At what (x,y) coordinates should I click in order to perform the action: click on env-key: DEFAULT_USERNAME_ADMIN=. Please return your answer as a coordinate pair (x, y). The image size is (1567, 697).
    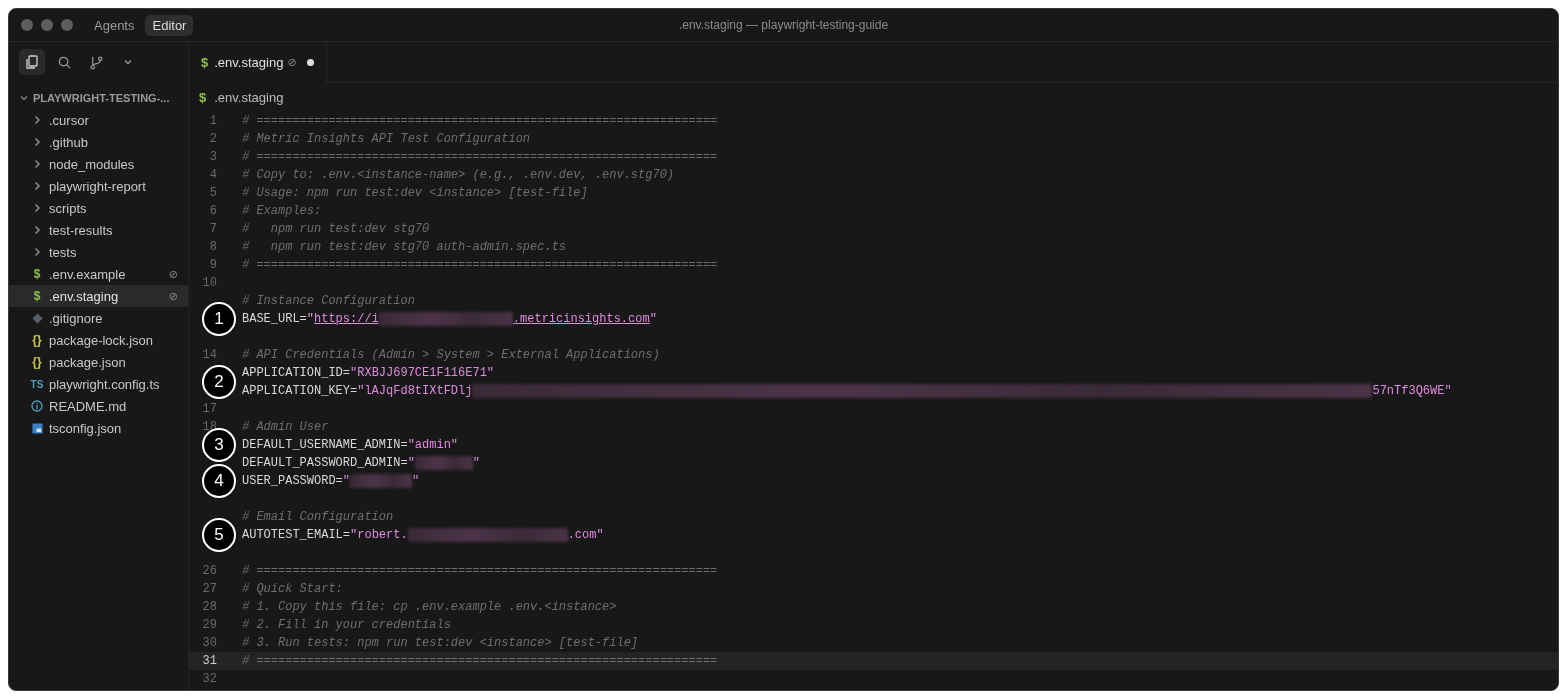
    Looking at the image, I should click on (325, 445).